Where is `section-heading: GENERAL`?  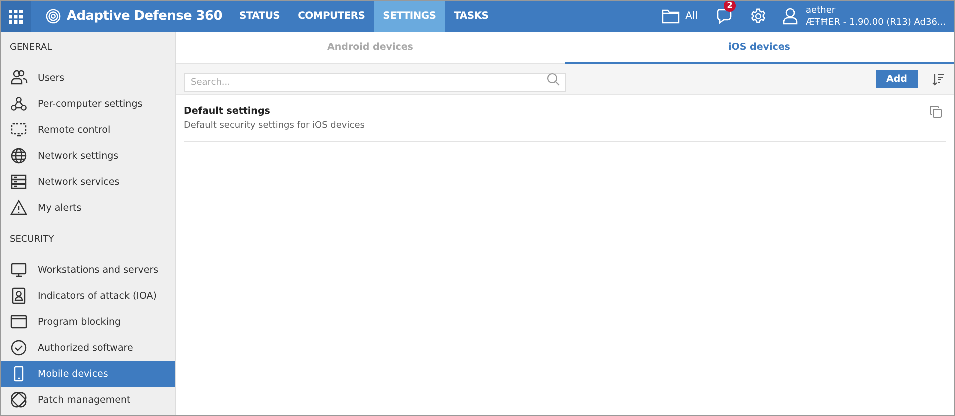 section-heading: GENERAL is located at coordinates (31, 48).